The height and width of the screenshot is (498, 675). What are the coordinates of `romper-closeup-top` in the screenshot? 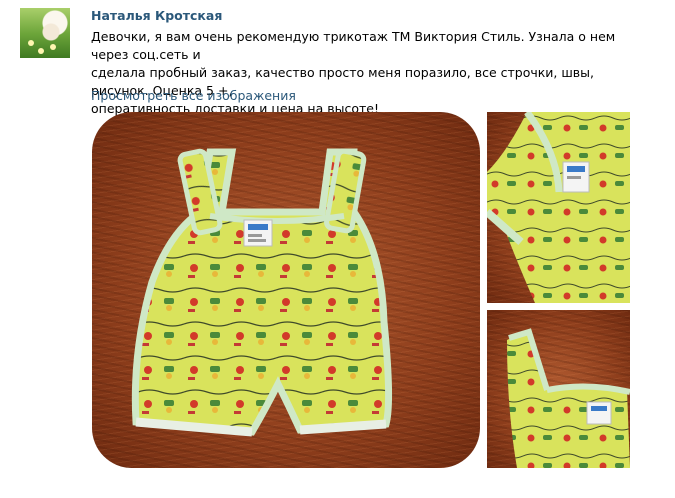 It's located at (558, 207).